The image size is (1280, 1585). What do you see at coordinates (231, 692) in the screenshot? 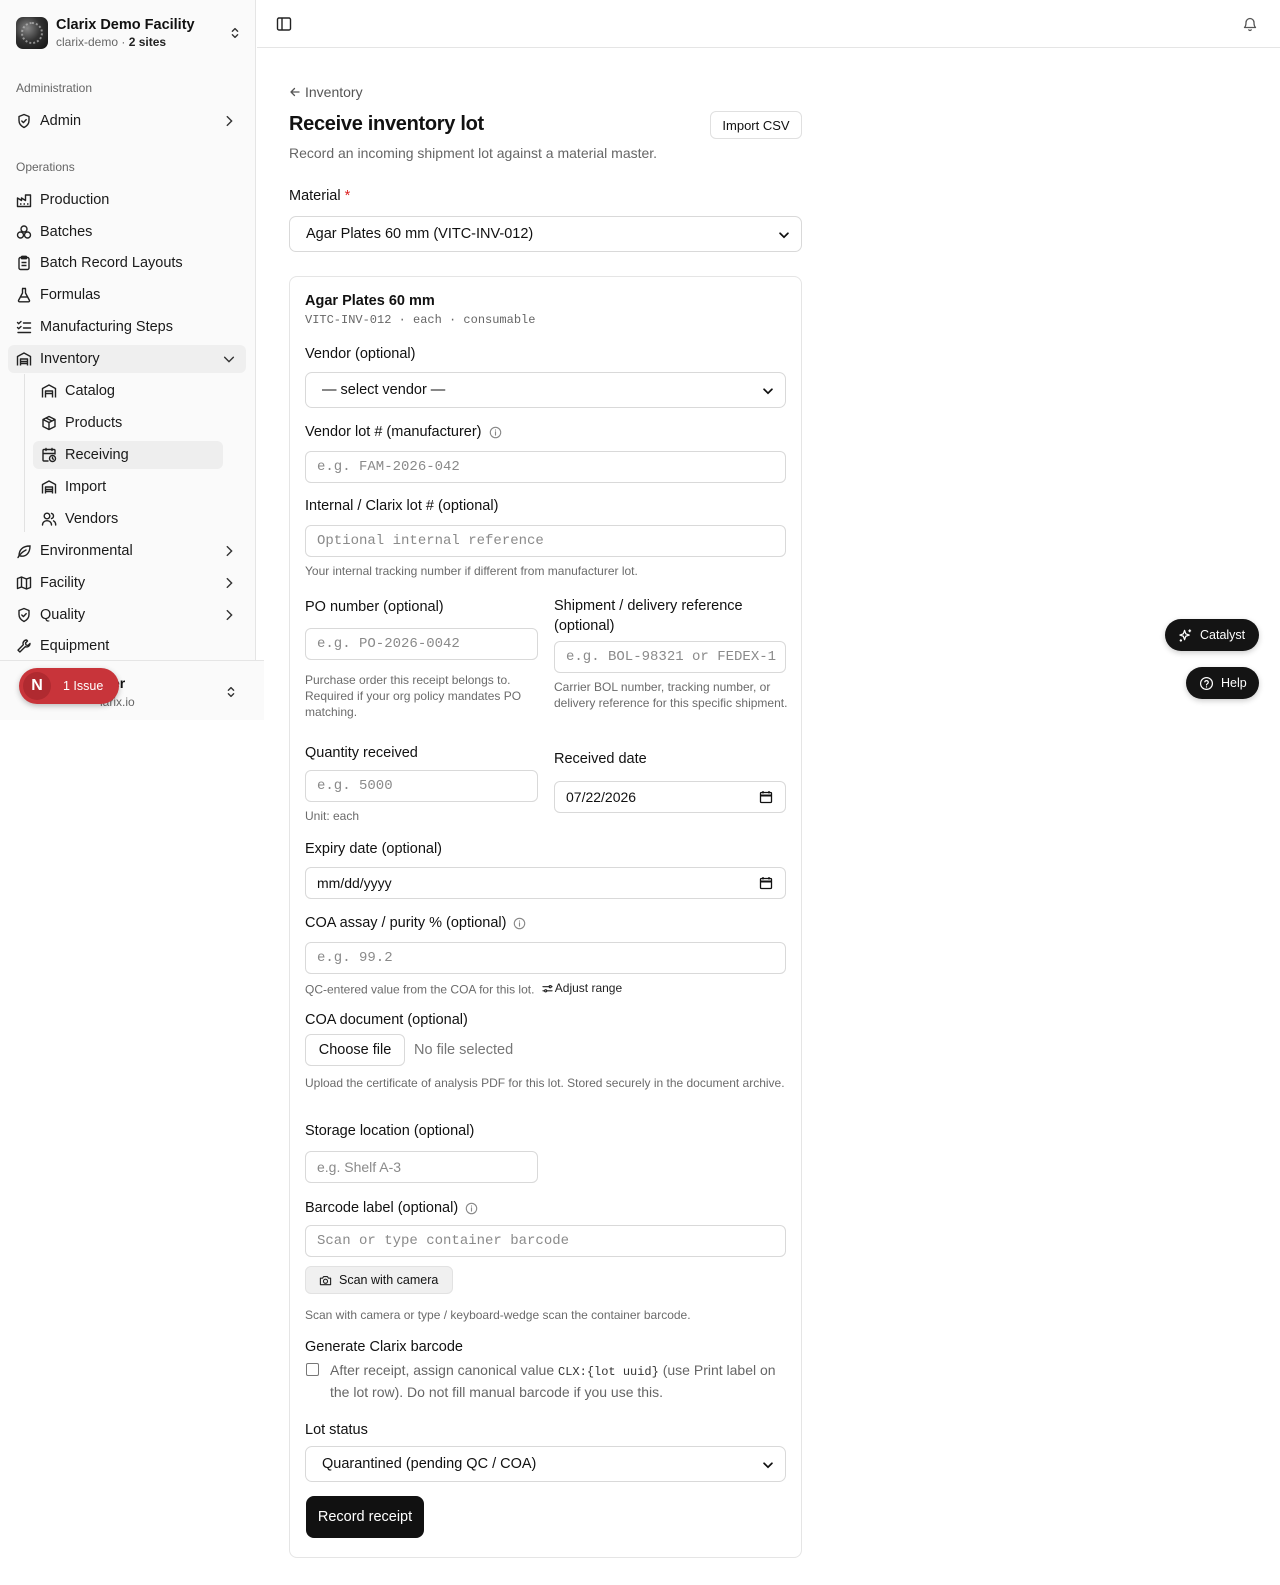
I see `chevrons-up-down-icon` at bounding box center [231, 692].